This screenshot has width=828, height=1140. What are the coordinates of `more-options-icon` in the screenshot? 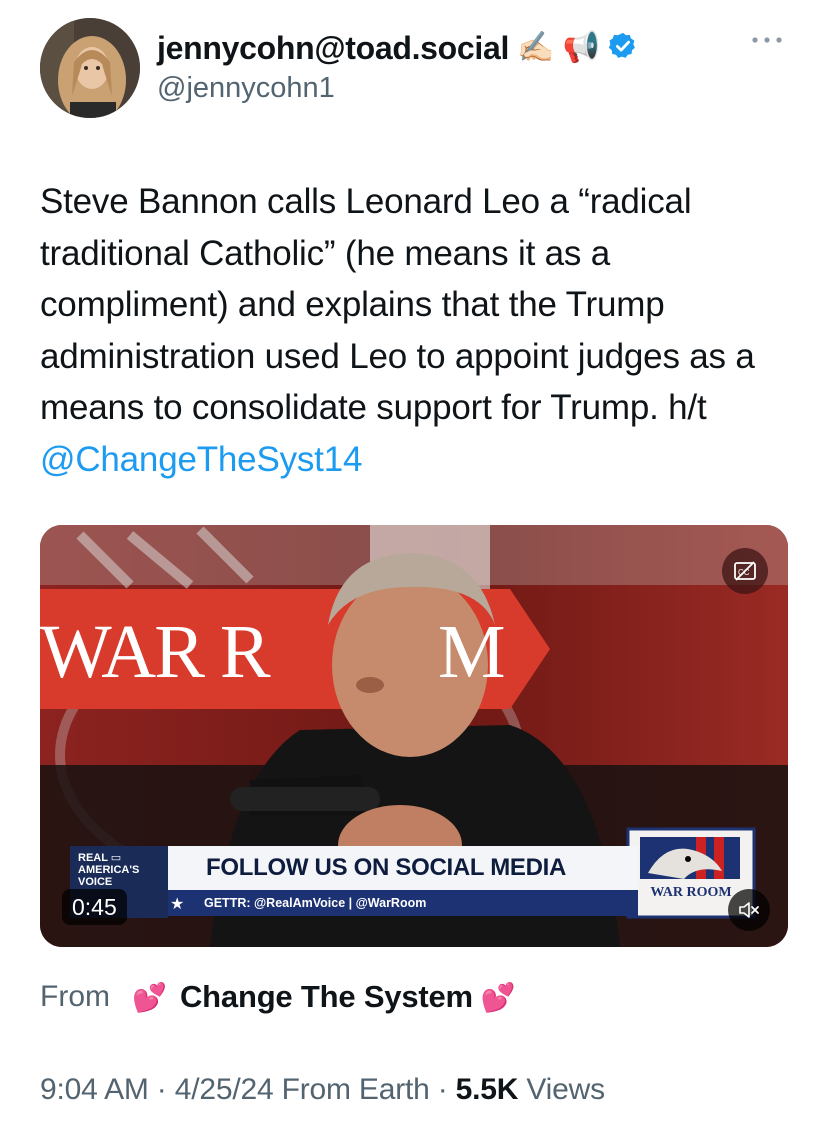 It's located at (767, 41).